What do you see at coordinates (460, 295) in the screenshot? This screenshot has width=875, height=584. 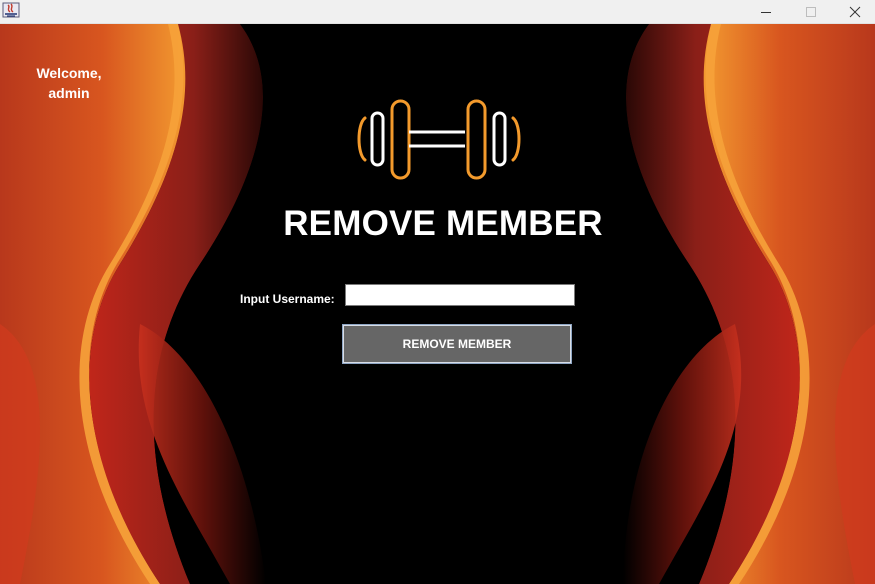 I see `username-input` at bounding box center [460, 295].